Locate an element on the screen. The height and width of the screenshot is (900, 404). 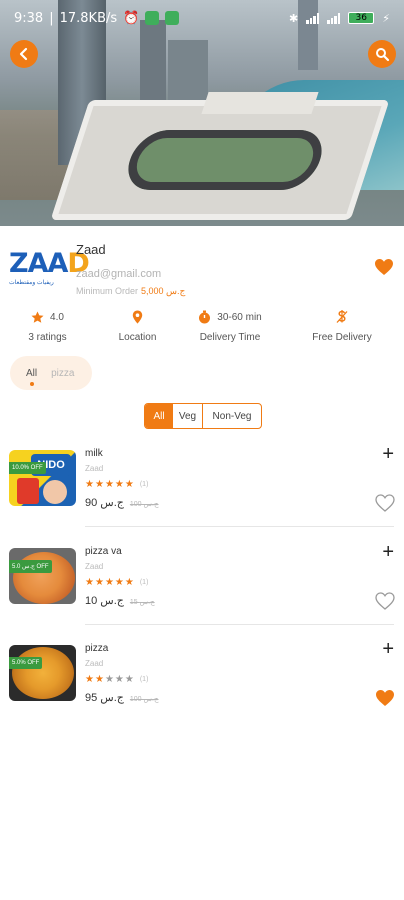
chevron-left-icon is located at coordinates (23, 54).